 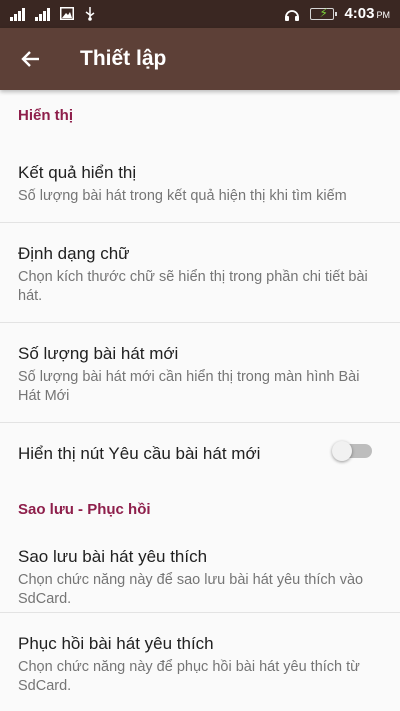 I want to click on pref-request-button-toggle: Hiển thị nút Yêu cầu bài hát mới, so click(x=200, y=453).